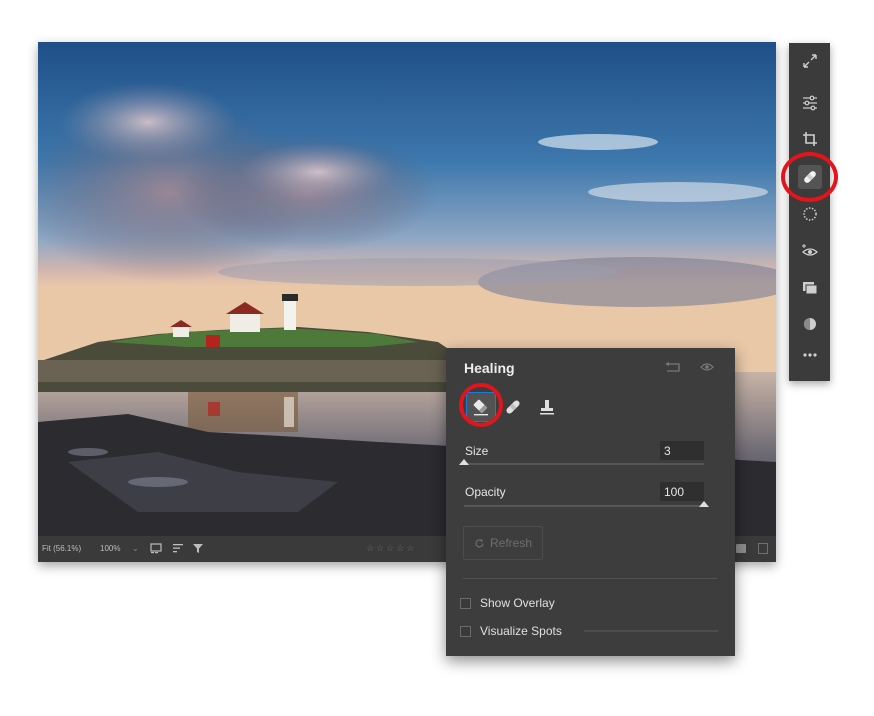  I want to click on size-slider-track, so click(584, 464).